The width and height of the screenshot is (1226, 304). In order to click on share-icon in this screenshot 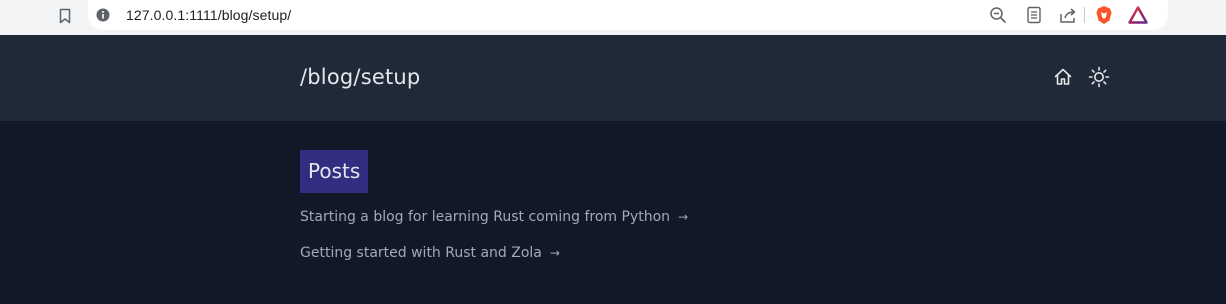, I will do `click(1068, 15)`.